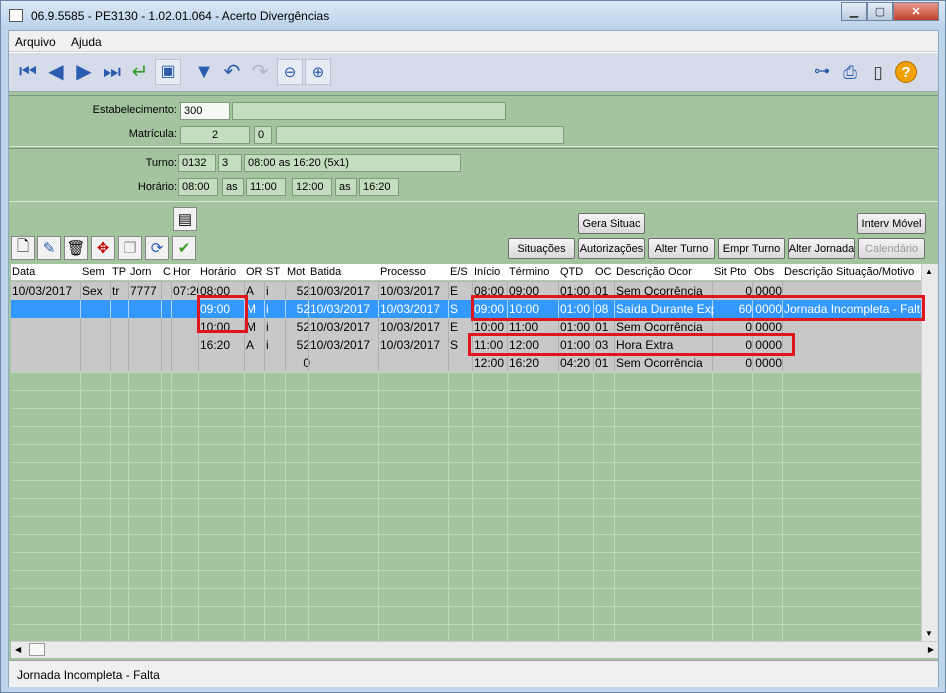 The width and height of the screenshot is (946, 693). I want to click on matricula-name-field, so click(420, 135).